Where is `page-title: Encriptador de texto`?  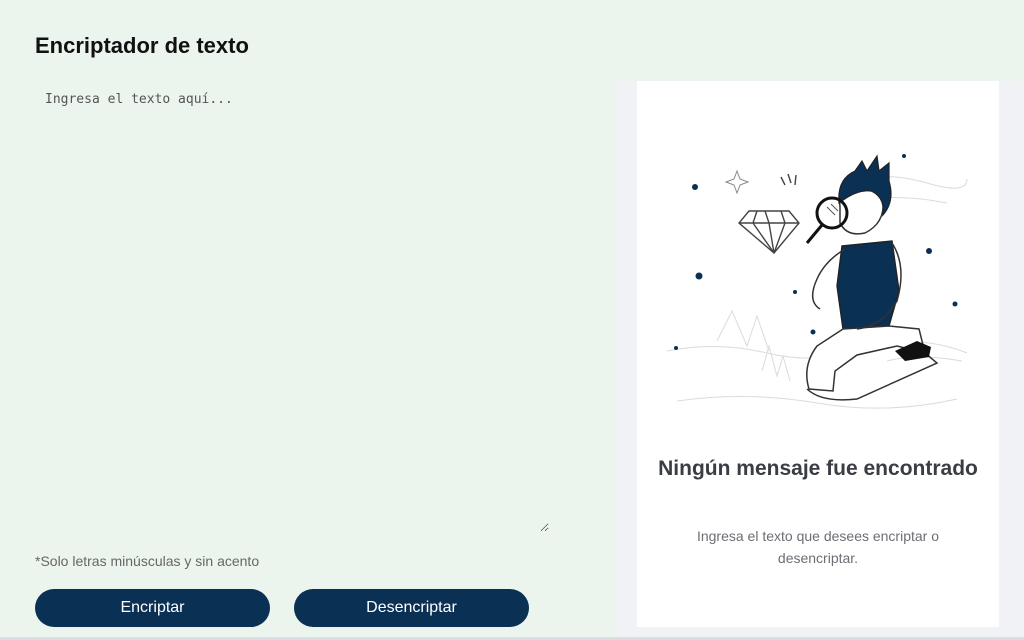
page-title: Encriptador de texto is located at coordinates (142, 45).